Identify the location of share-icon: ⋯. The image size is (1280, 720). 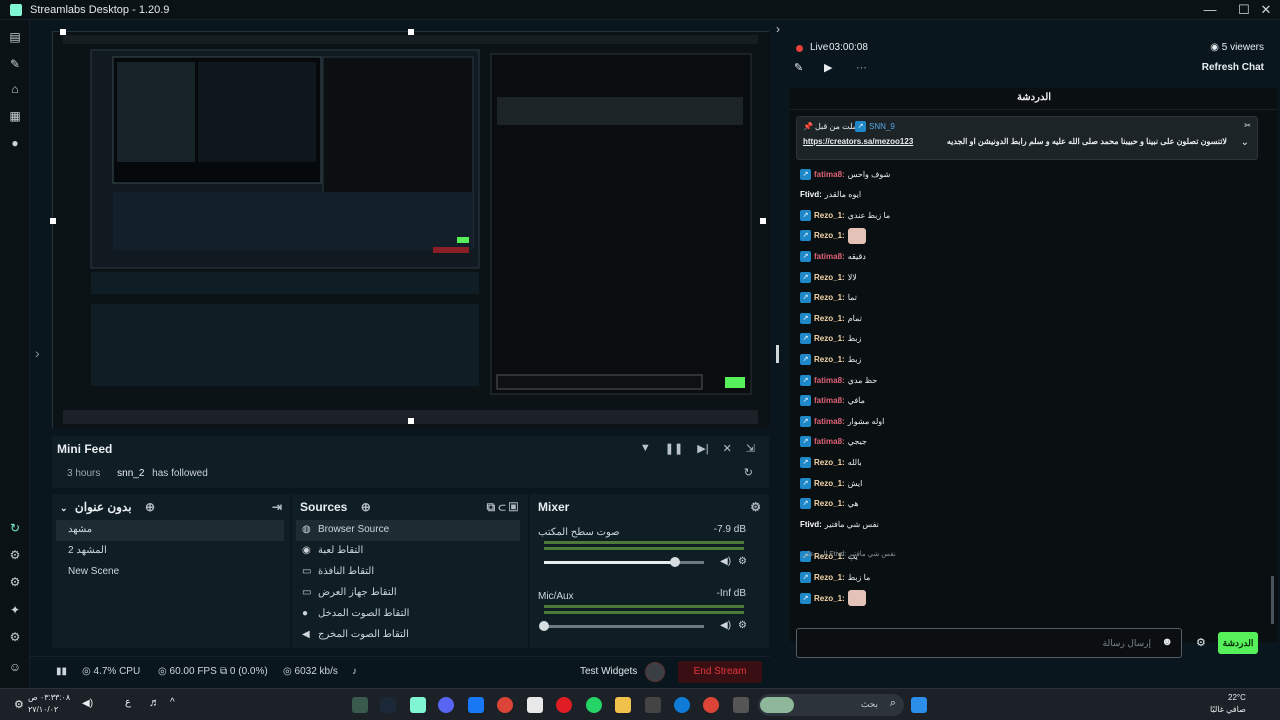
(861, 67).